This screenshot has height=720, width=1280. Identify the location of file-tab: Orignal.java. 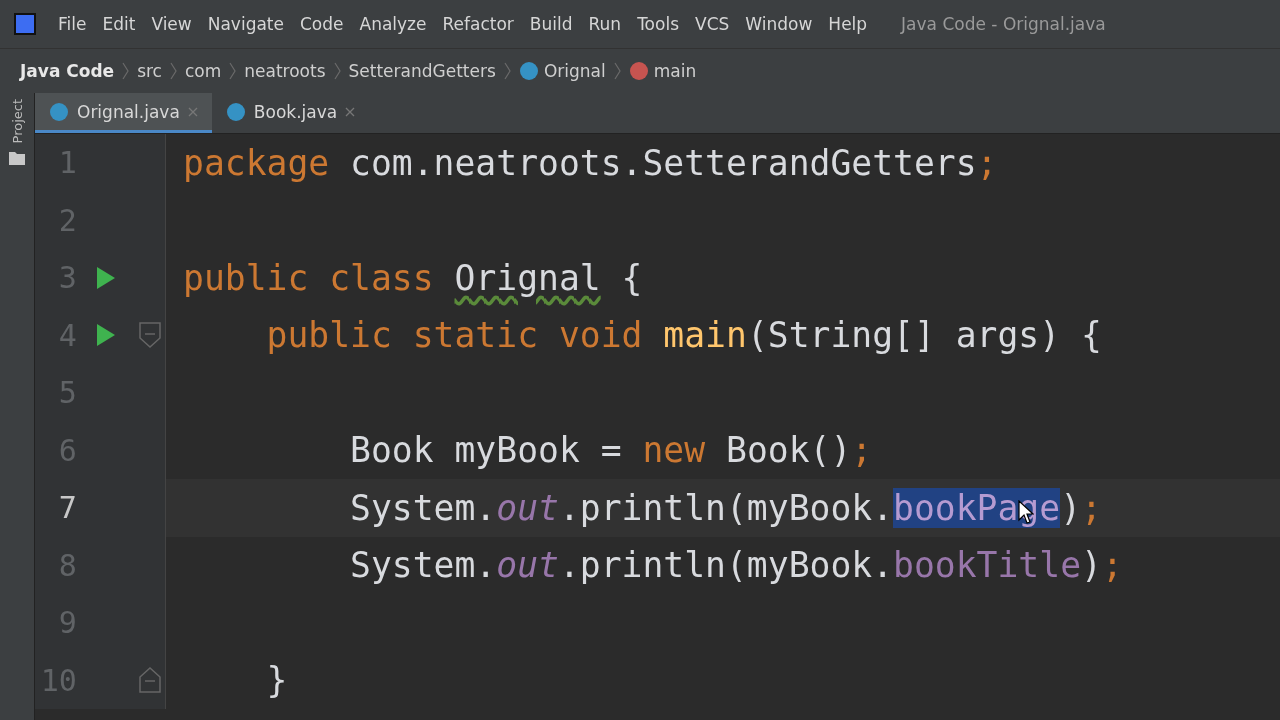
(123, 113).